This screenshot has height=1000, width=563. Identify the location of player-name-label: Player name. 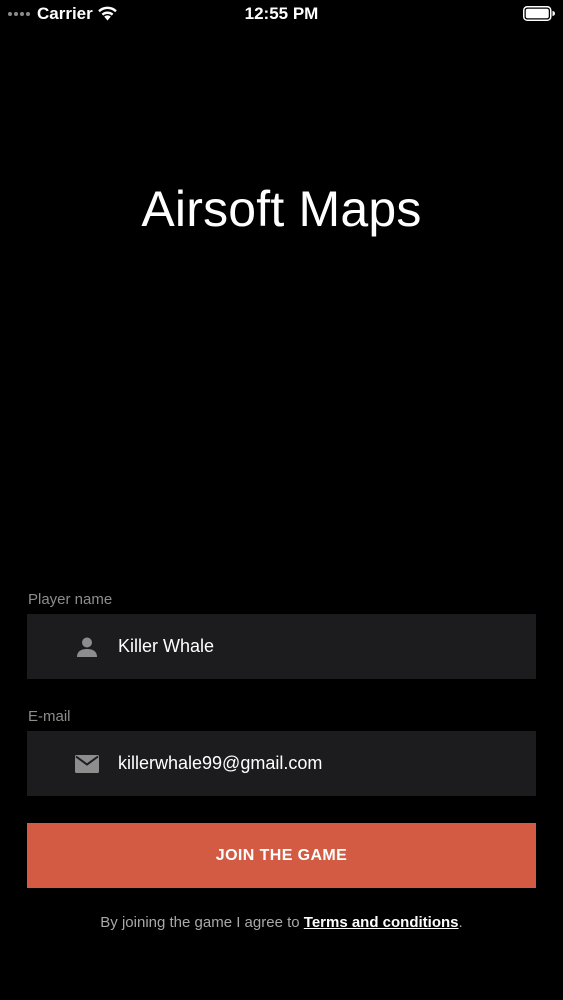
(70, 599).